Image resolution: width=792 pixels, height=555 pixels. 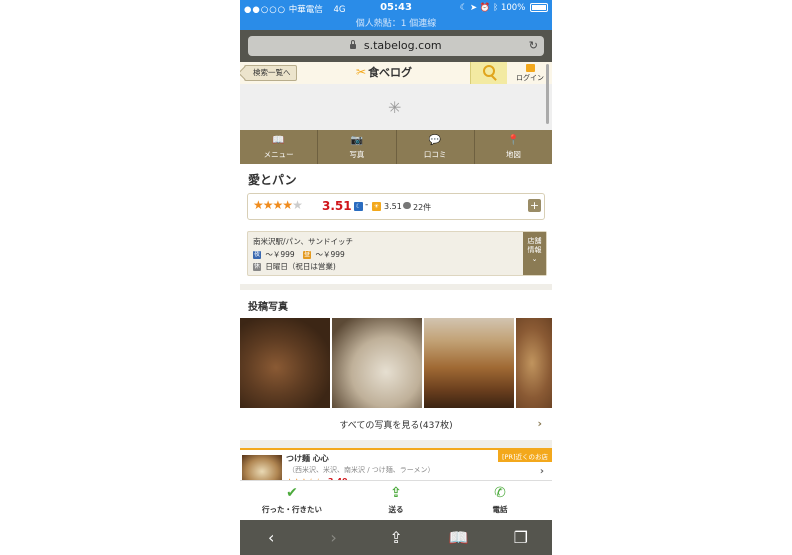 I want to click on review-count: 22件, so click(x=422, y=207).